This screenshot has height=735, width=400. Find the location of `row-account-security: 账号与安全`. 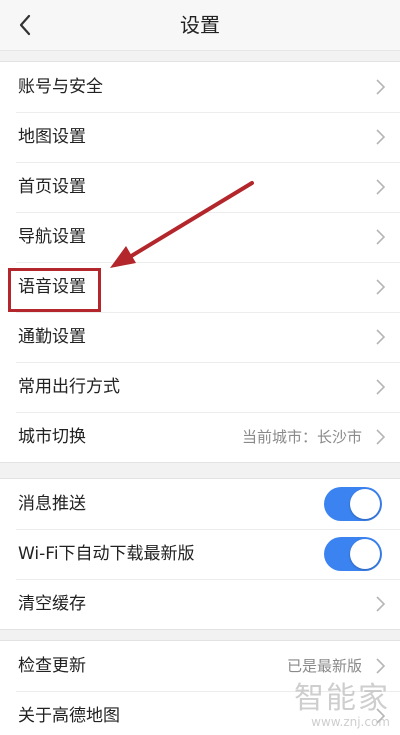

row-account-security: 账号与安全 is located at coordinates (200, 87).